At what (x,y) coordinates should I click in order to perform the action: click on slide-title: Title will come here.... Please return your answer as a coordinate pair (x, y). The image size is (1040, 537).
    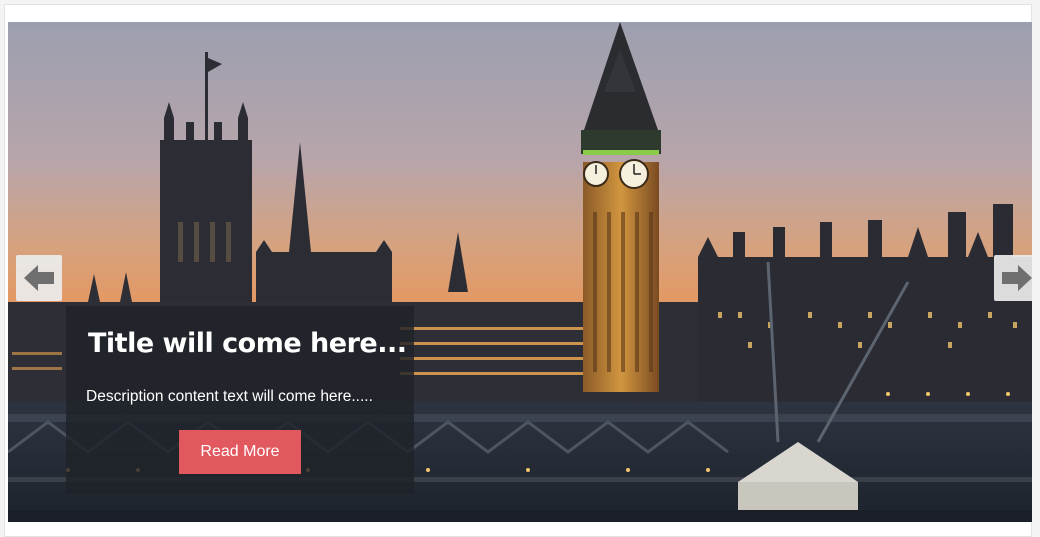
    Looking at the image, I should click on (247, 343).